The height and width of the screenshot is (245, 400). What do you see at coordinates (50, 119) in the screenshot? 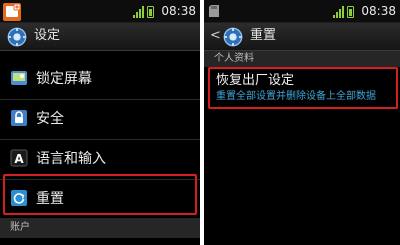
I see `settings-item-label: 安全` at bounding box center [50, 119].